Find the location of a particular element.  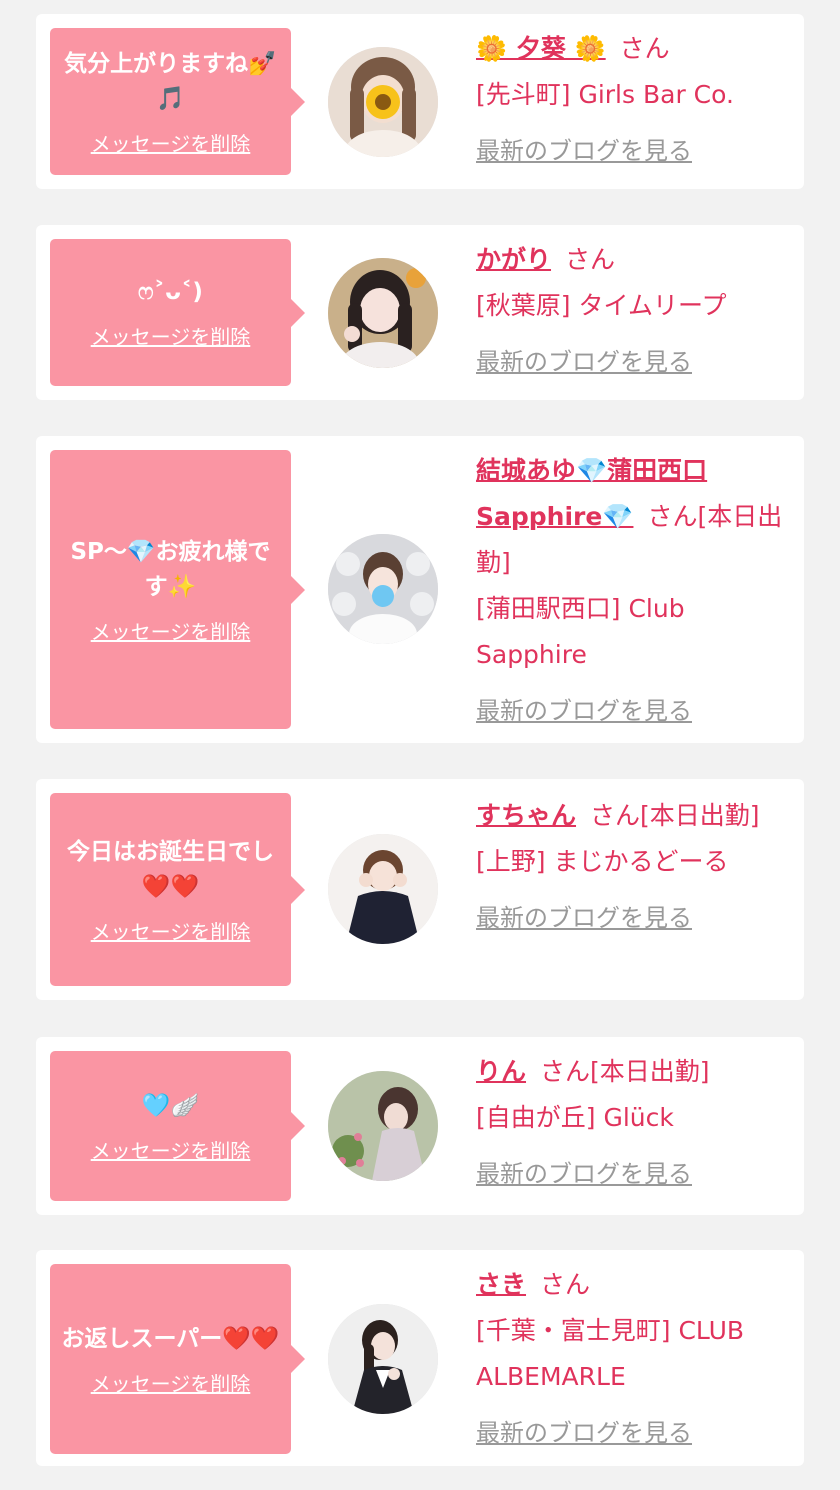

message-bubble: 今日はお誕生日でし❤️❤️ メッセージを削除 is located at coordinates (177, 889).